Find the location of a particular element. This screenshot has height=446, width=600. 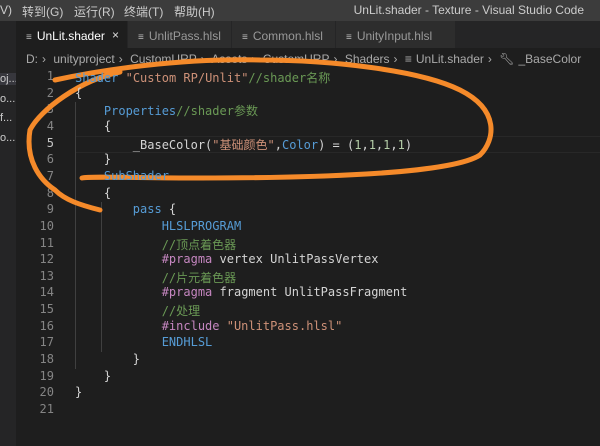

menu-view: V) is located at coordinates (6, 10).